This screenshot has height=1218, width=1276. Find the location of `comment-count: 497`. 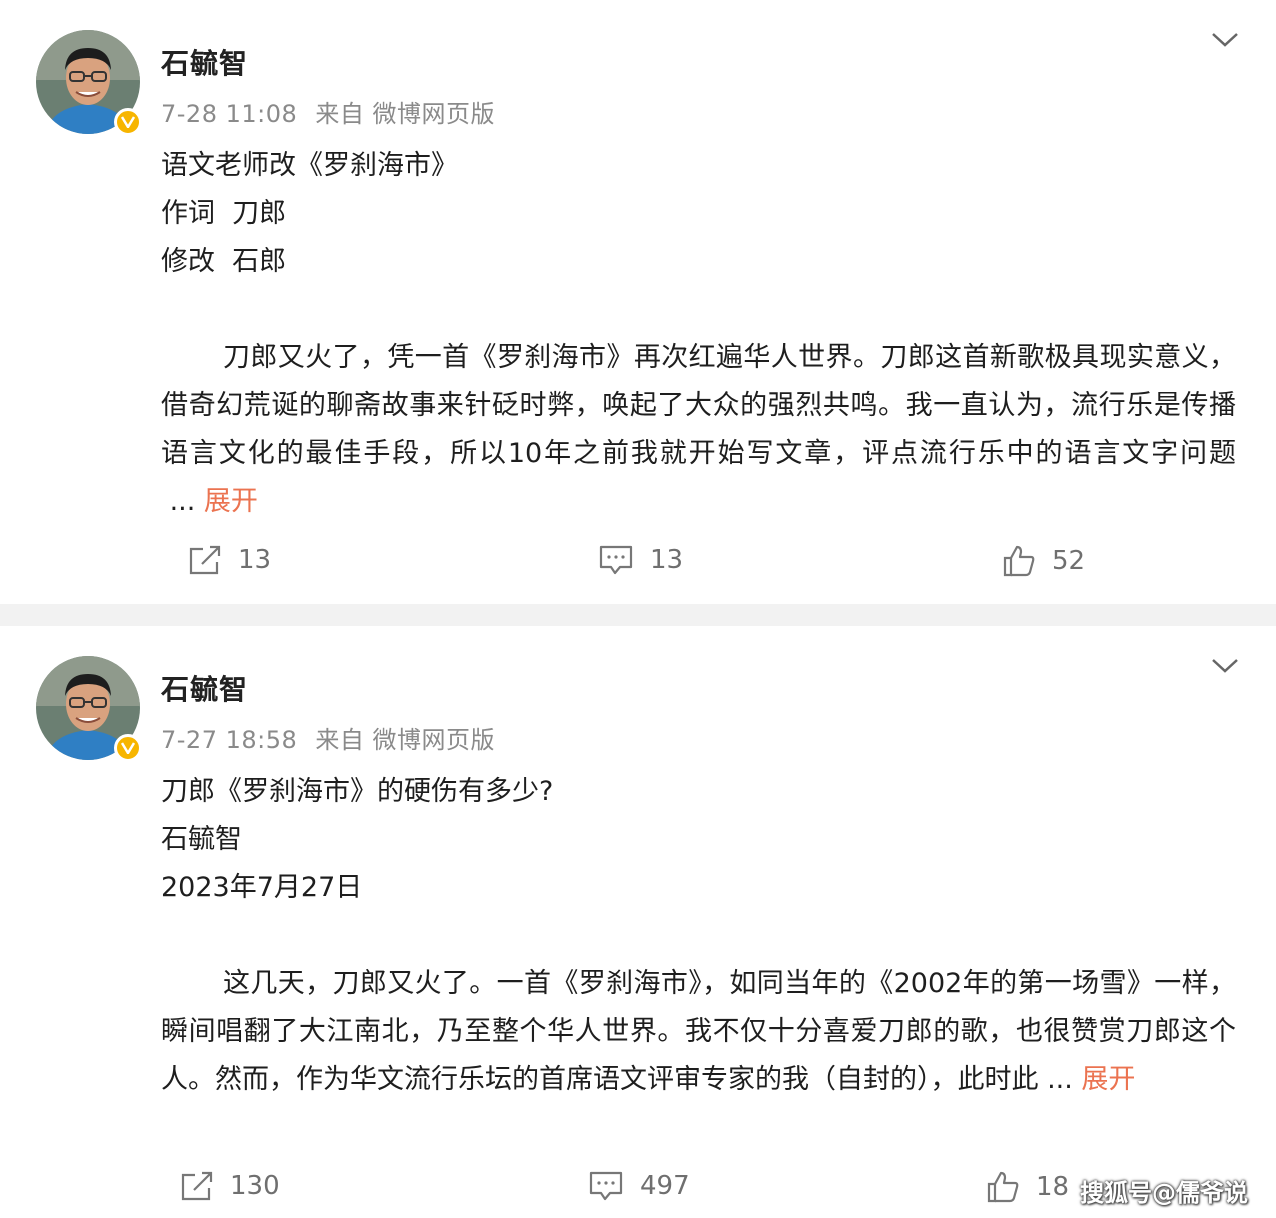

comment-count: 497 is located at coordinates (665, 1186).